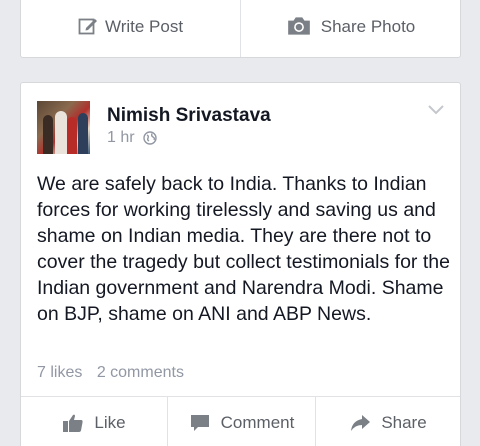 The width and height of the screenshot is (480, 446). What do you see at coordinates (59, 372) in the screenshot?
I see `likes-count: 7 likes` at bounding box center [59, 372].